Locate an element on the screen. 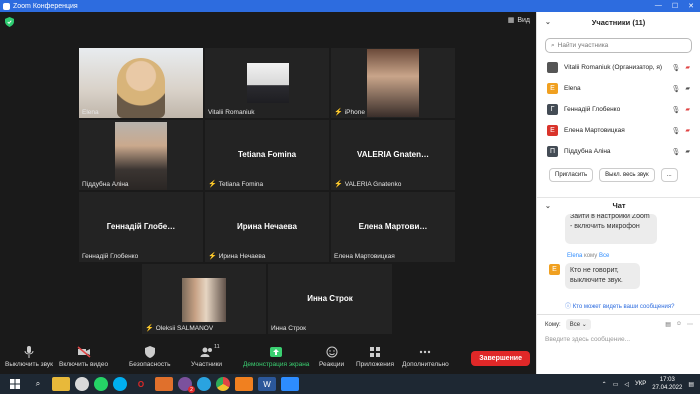  whatsapp-icon is located at coordinates (101, 384).